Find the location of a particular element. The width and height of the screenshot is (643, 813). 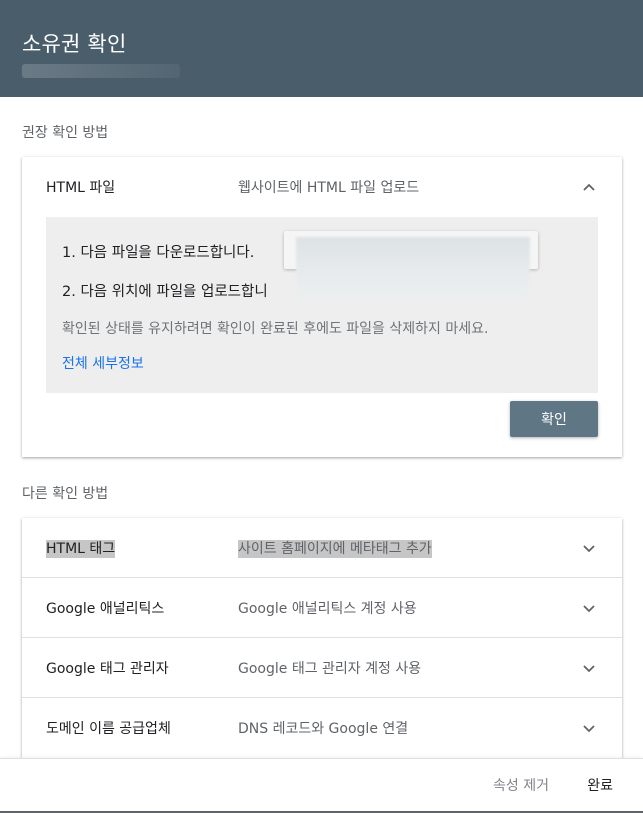

dialog-footer: 속성 제거 완료 is located at coordinates (321, 785).